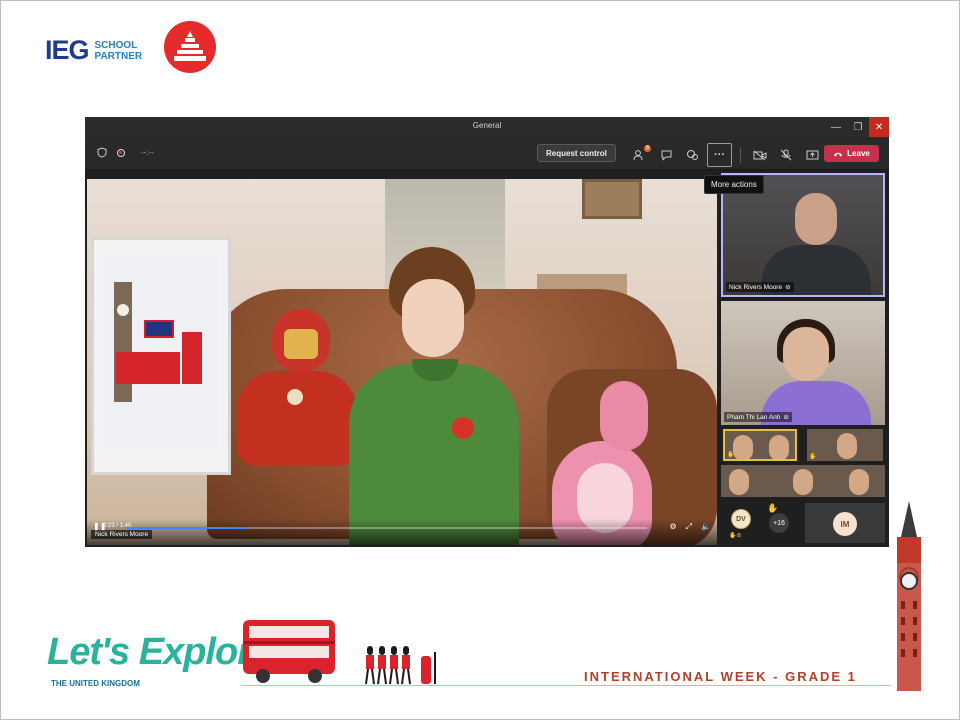  Describe the element at coordinates (148, 368) in the screenshot. I see `poster-bus` at that location.